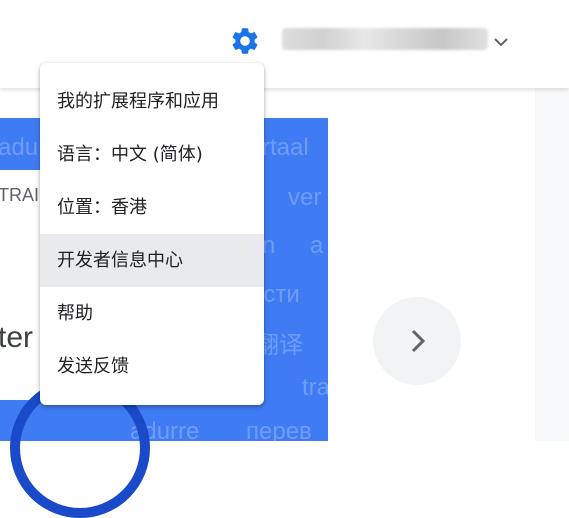 The image size is (569, 518). What do you see at coordinates (152, 366) in the screenshot?
I see `menu-item-feedback: 发送反馈` at bounding box center [152, 366].